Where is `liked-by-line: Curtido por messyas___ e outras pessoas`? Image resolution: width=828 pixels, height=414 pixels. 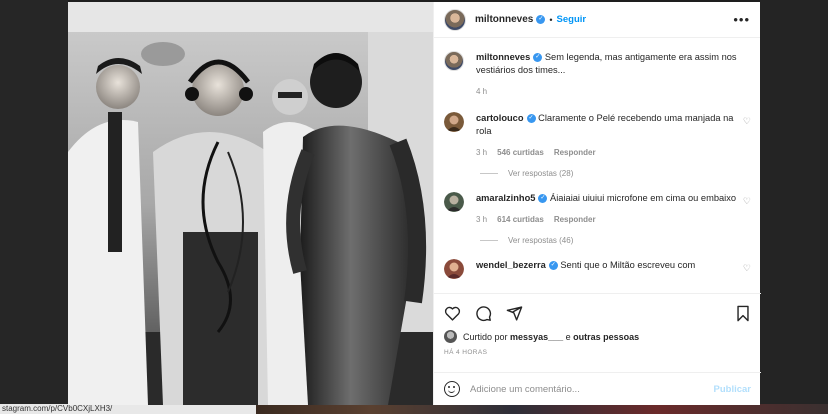
liked-by-line: Curtido por messyas___ e outras pessoas is located at coordinates (597, 336).